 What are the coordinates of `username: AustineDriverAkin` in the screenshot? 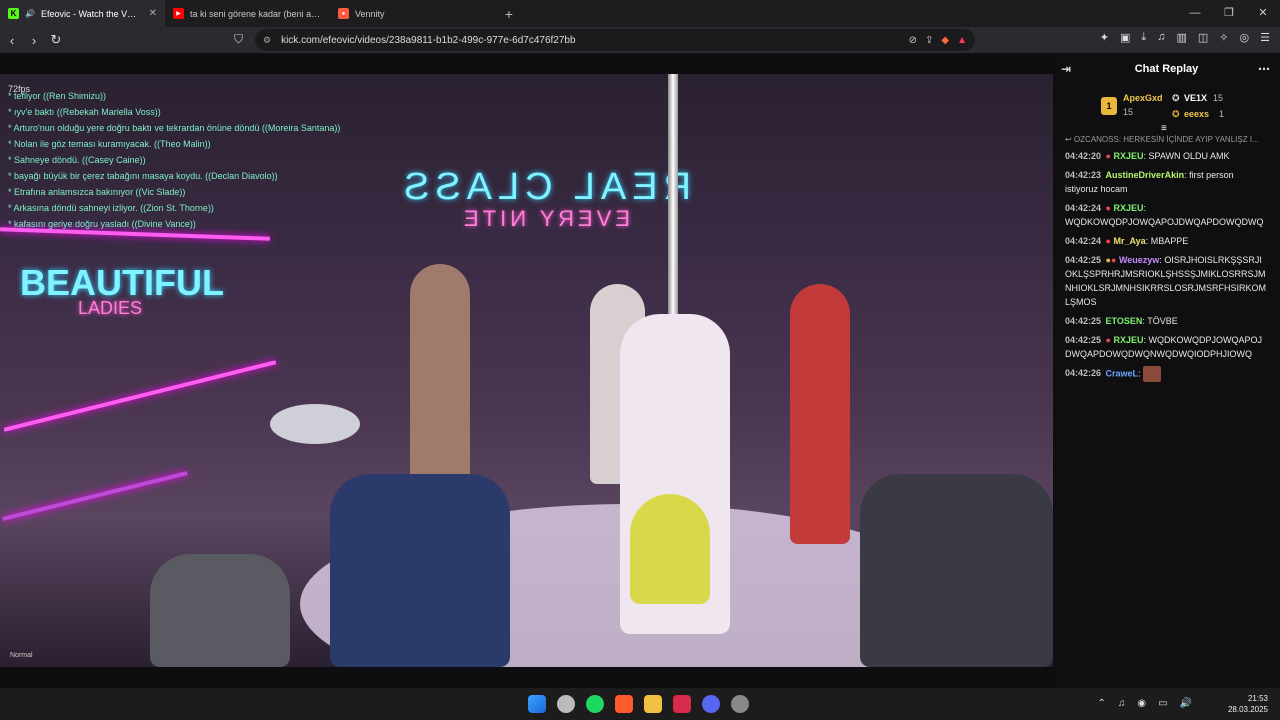 It's located at (1145, 175).